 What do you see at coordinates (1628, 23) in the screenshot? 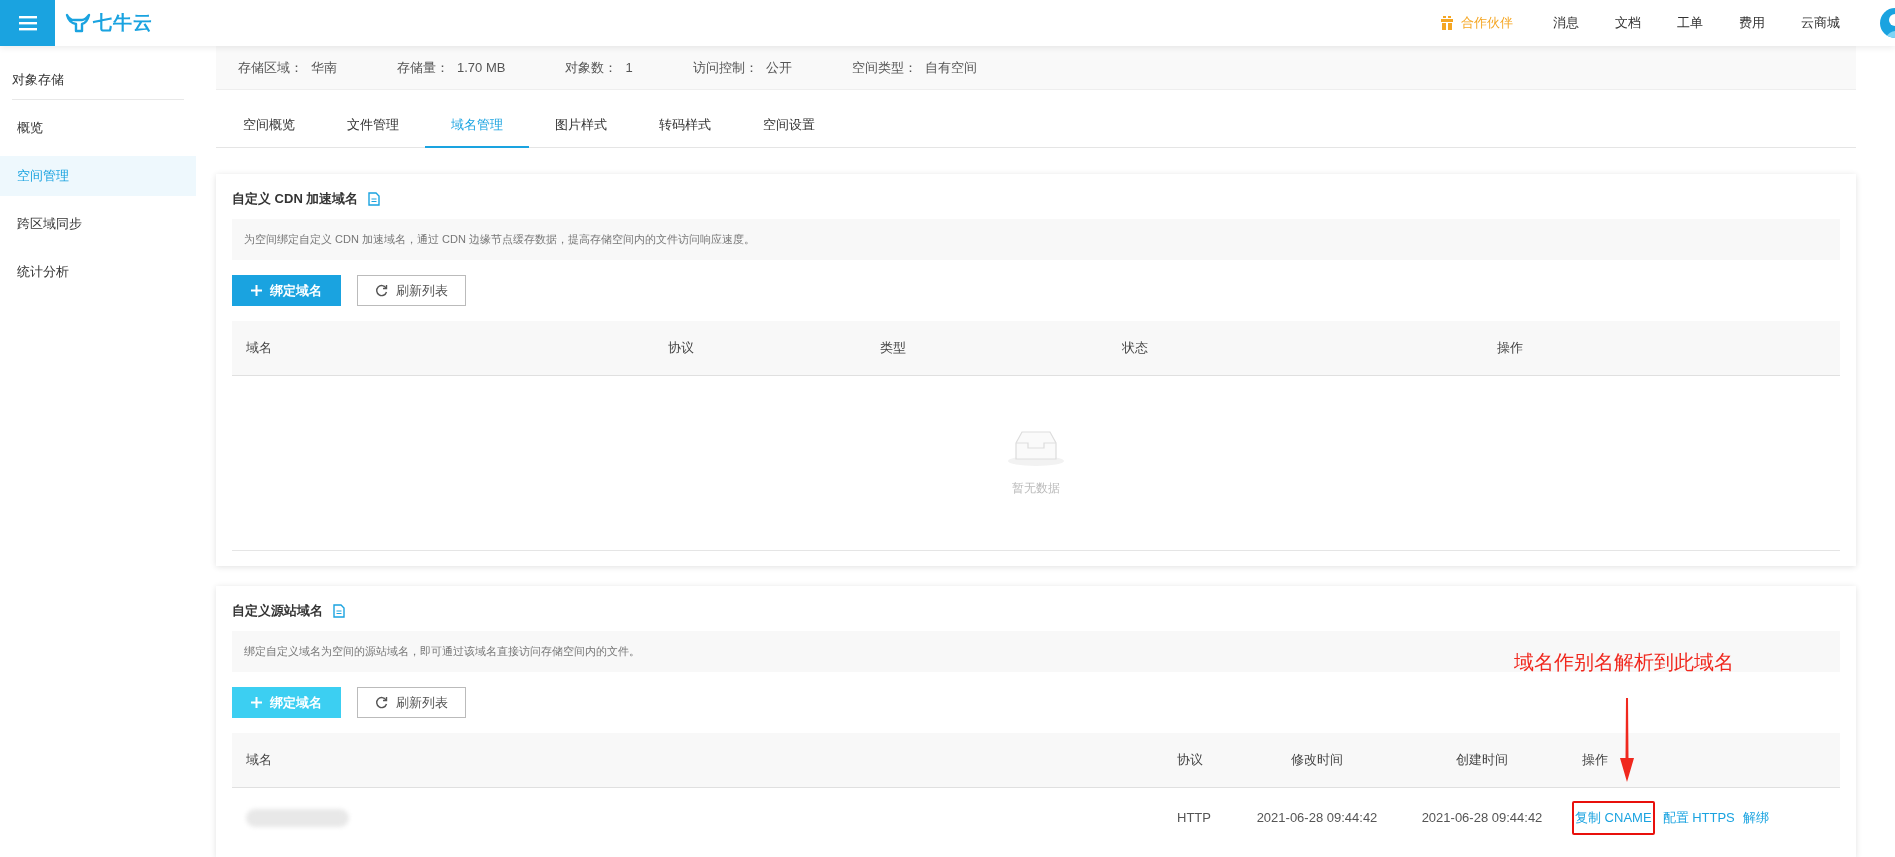
I see `nav-link: 文档` at bounding box center [1628, 23].